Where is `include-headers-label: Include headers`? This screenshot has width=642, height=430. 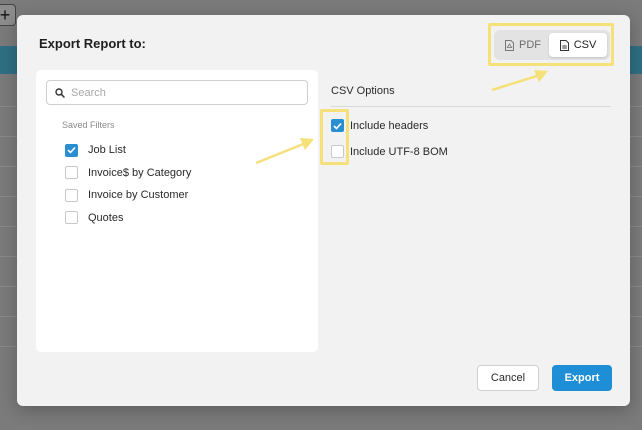
include-headers-label: Include headers is located at coordinates (389, 125).